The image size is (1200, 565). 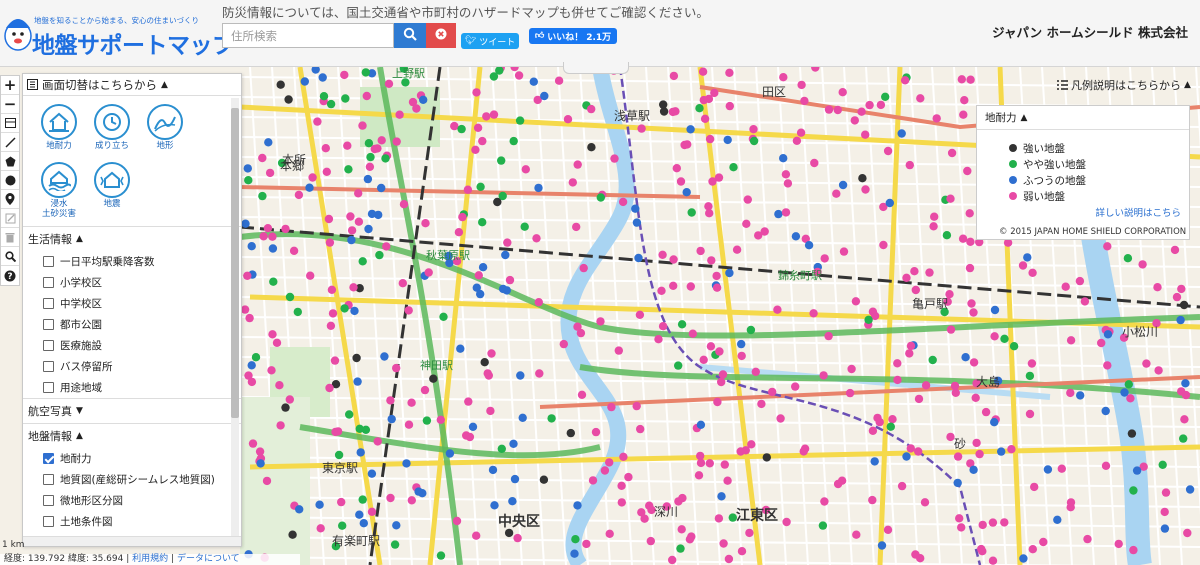 What do you see at coordinates (410, 35) in the screenshot?
I see `search-button` at bounding box center [410, 35].